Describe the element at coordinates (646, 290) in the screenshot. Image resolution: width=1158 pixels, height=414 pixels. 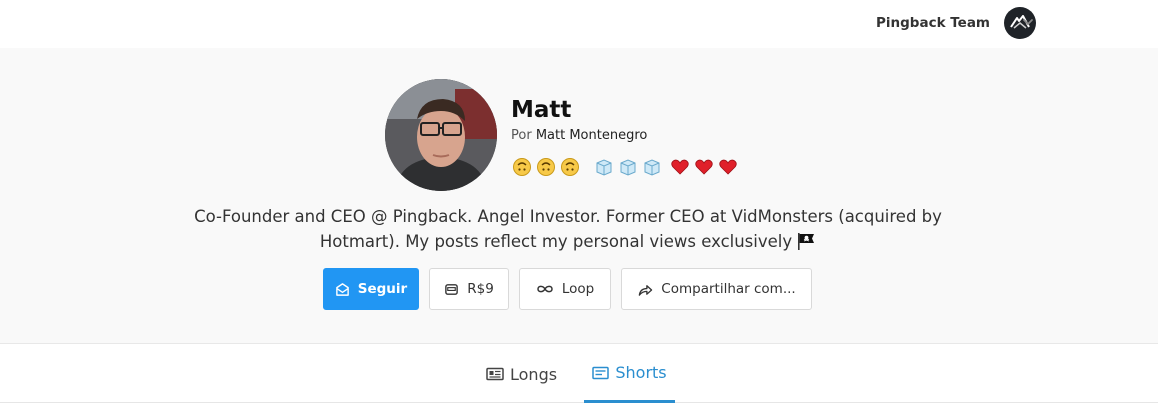
I see `share-icon` at that location.